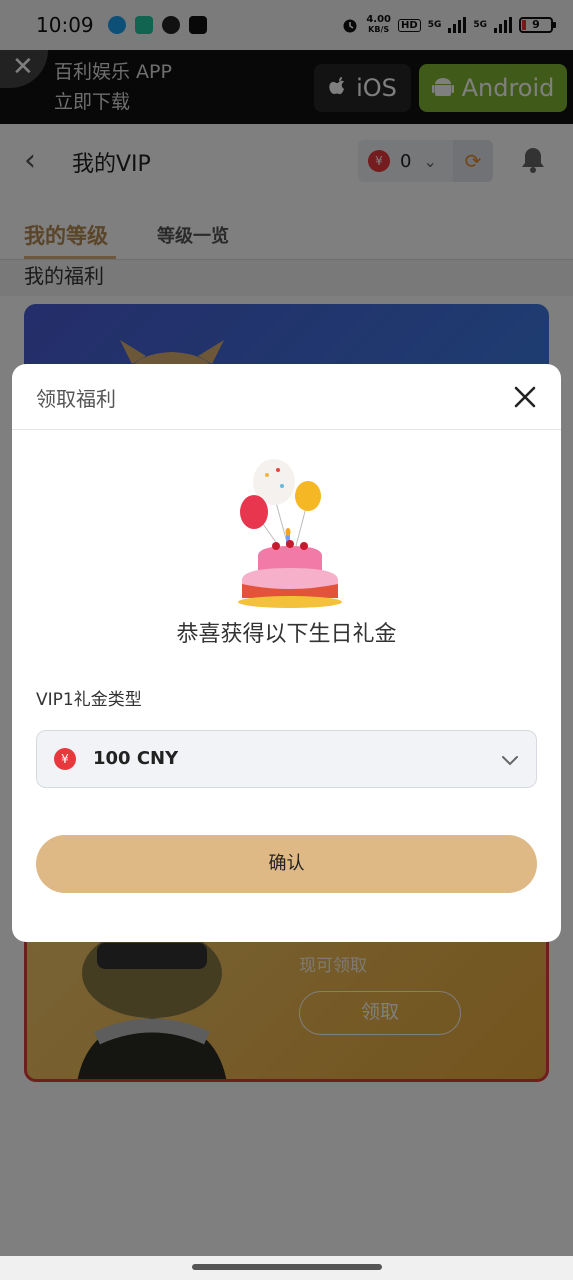 This screenshot has width=573, height=1280. I want to click on chevron-down-icon, so click(510, 760).